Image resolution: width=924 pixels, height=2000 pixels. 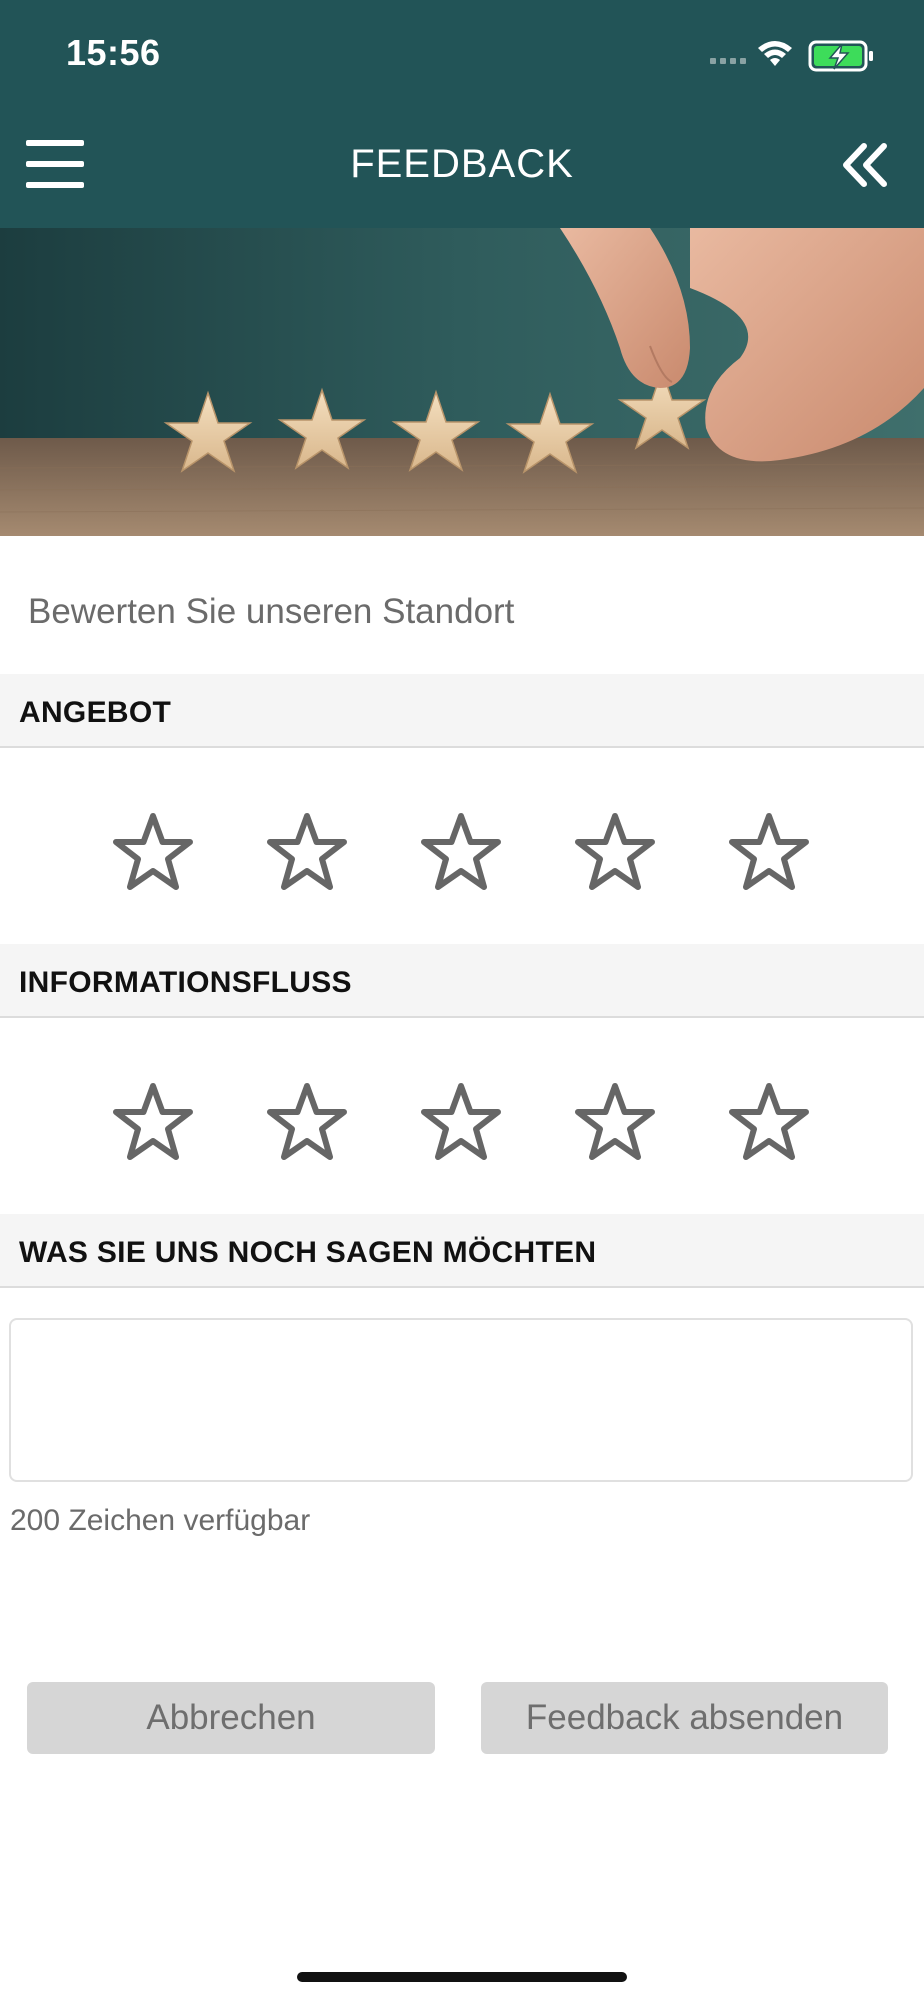 I want to click on comment-field, so click(x=461, y=1400).